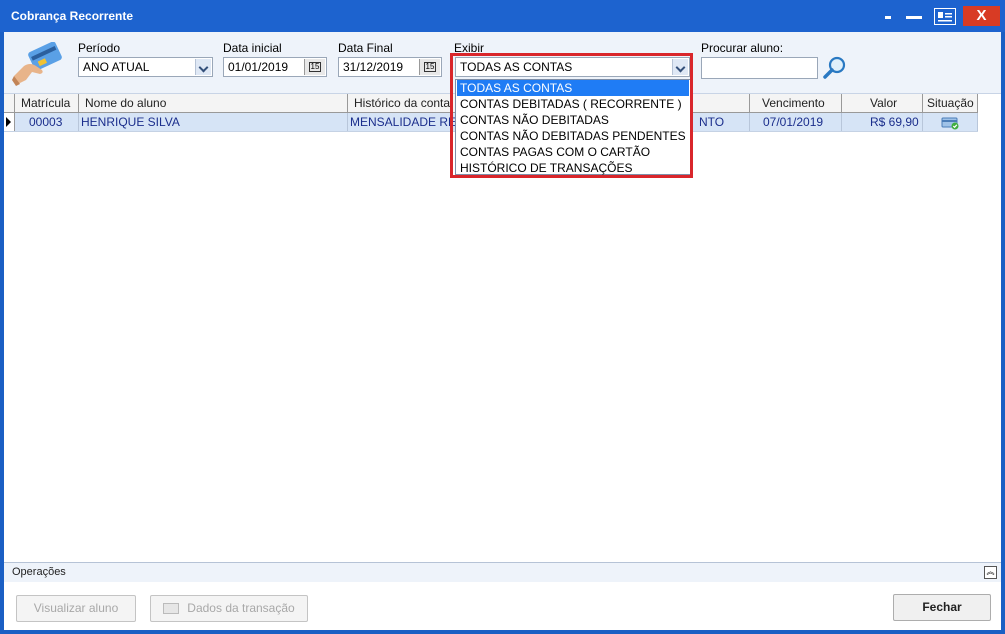 The width and height of the screenshot is (1005, 634). Describe the element at coordinates (573, 136) in the screenshot. I see `option-contas-nao-debitadas-pendentes: CONTAS NÃO DEBITADAS PENDENTES` at that location.